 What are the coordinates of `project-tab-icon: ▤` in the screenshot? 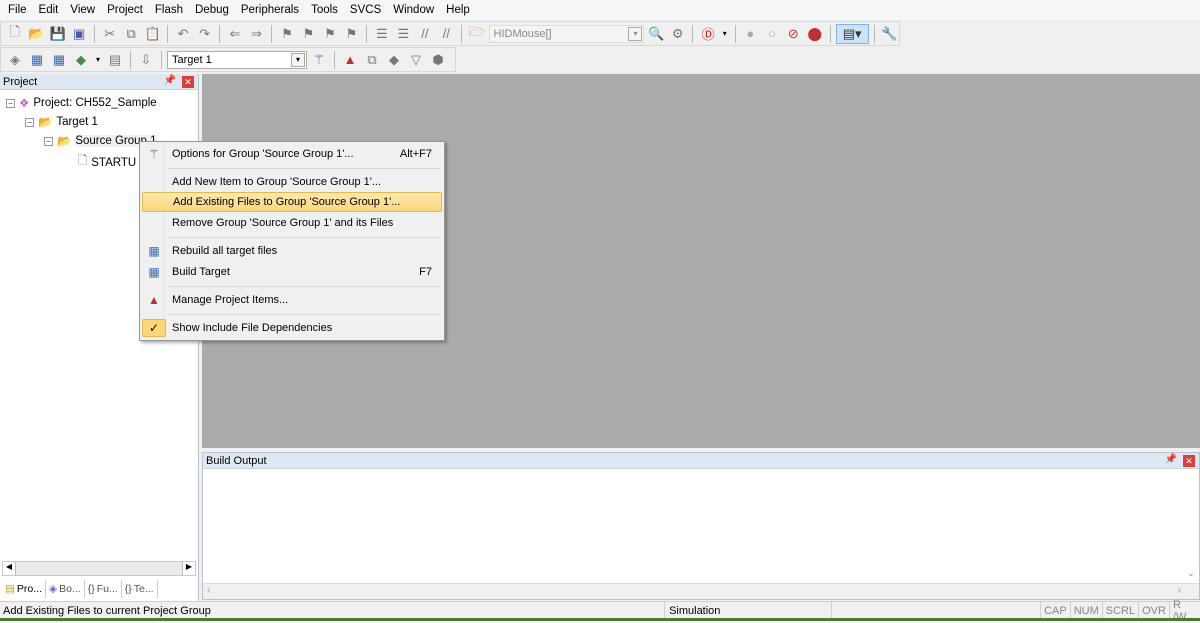 It's located at (10, 589).